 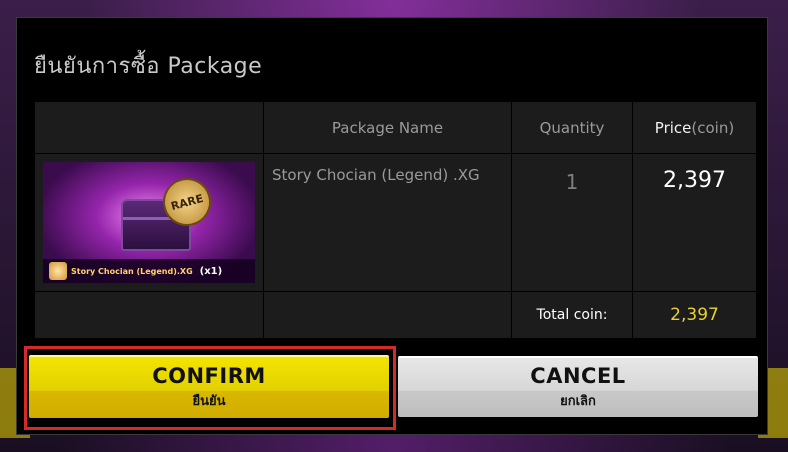 What do you see at coordinates (694, 222) in the screenshot?
I see `price-cell: 2,397` at bounding box center [694, 222].